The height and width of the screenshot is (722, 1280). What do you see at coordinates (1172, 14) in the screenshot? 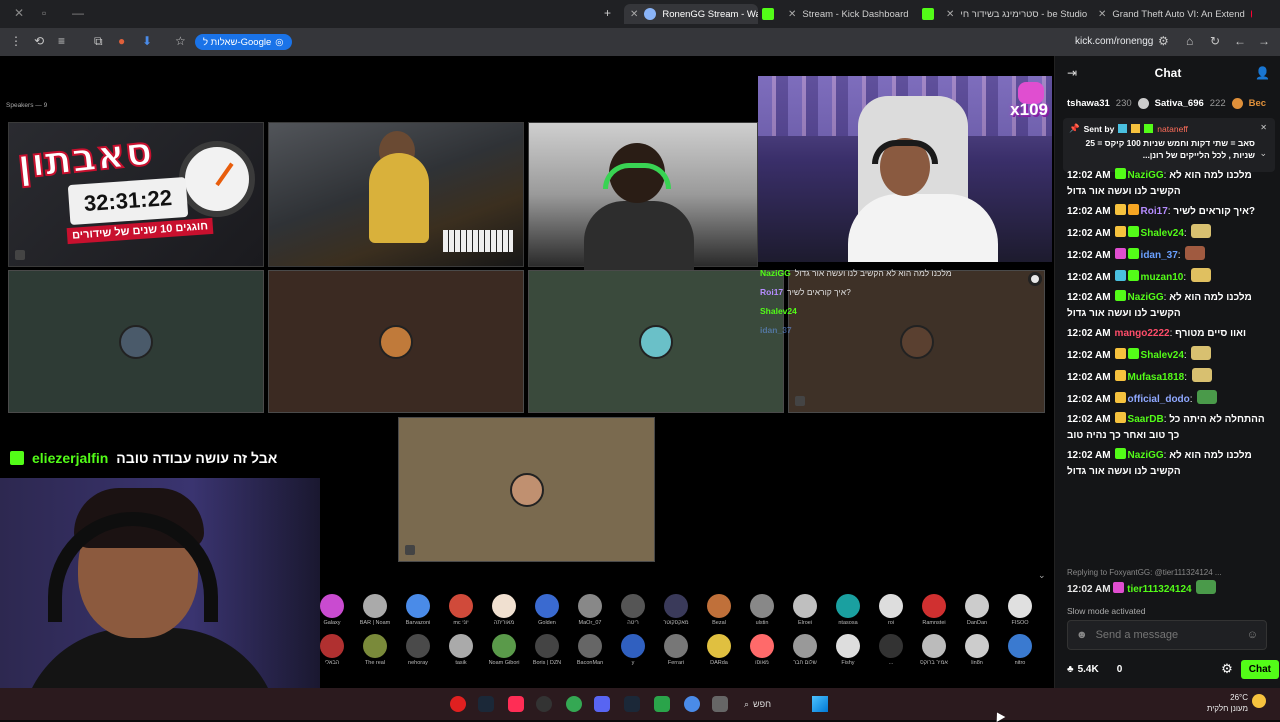
I see `tab-gta-youtube: ✕ Grand Theft Auto VI: An Extend` at bounding box center [1172, 14].